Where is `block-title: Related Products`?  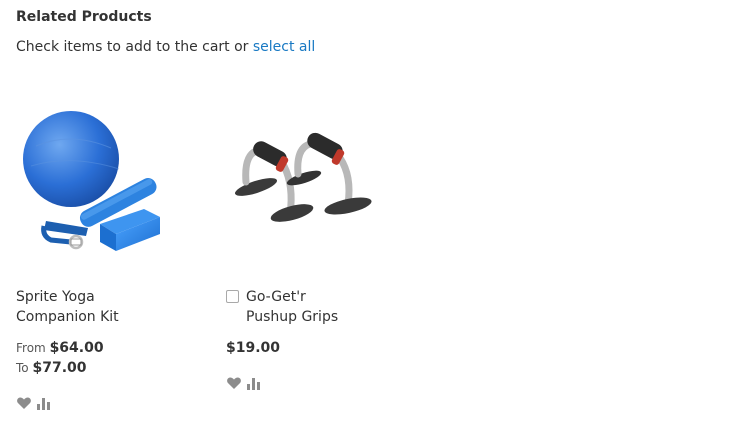
block-title: Related Products is located at coordinates (84, 17).